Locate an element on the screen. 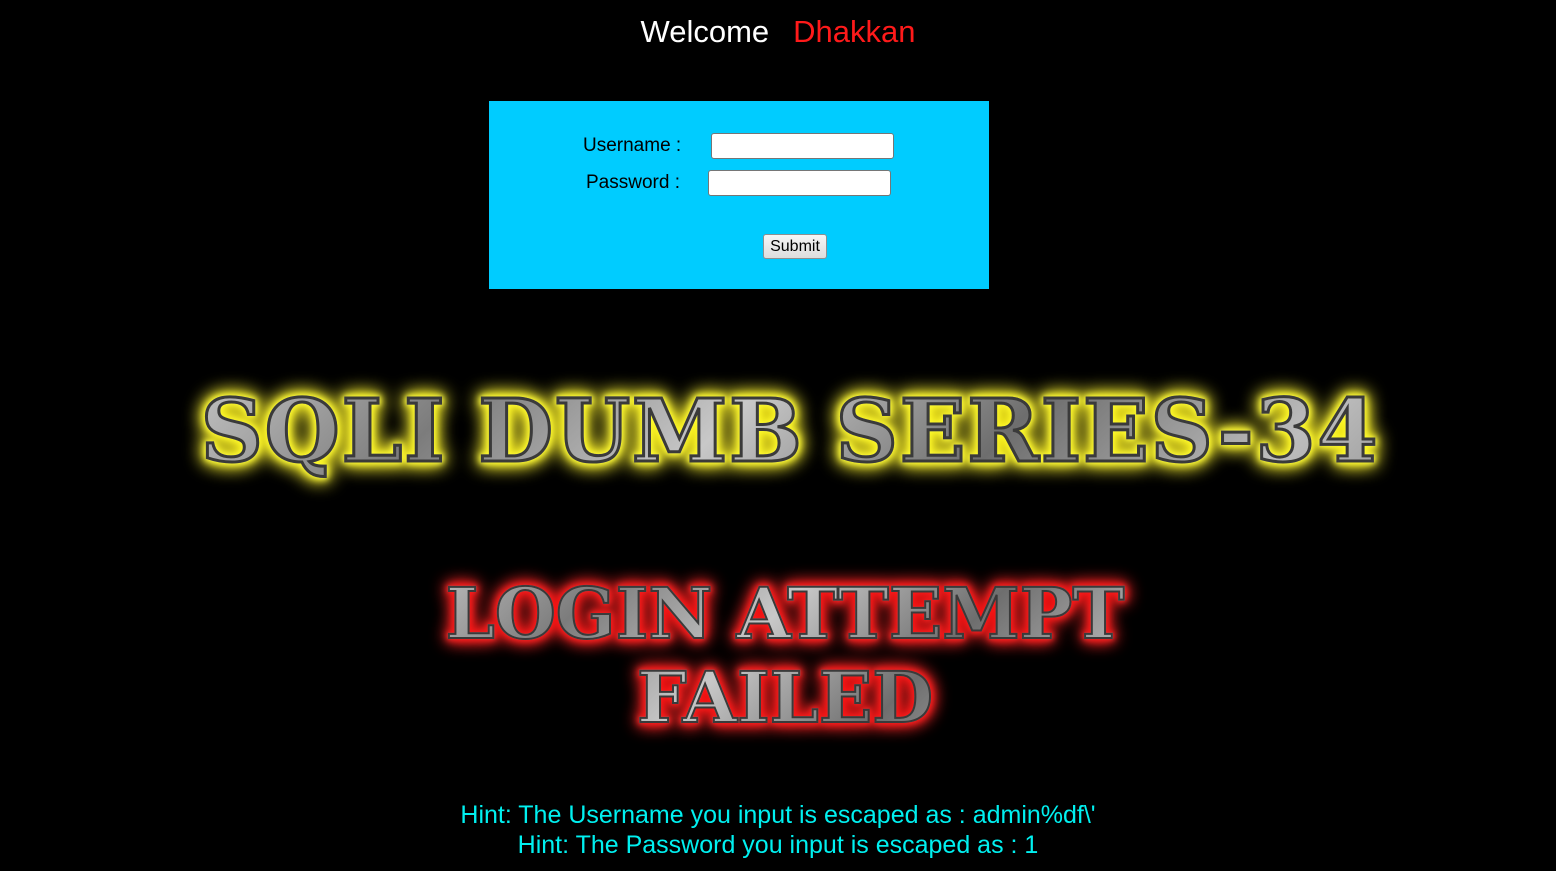 This screenshot has width=1556, height=871. login-failed-banner: LOGIN ATTEMPT FAILED is located at coordinates (785, 655).